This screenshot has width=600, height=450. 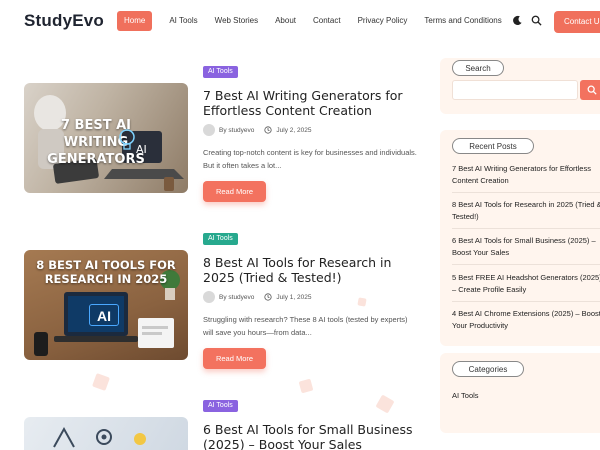 What do you see at coordinates (285, 21) in the screenshot?
I see `nav-about: About` at bounding box center [285, 21].